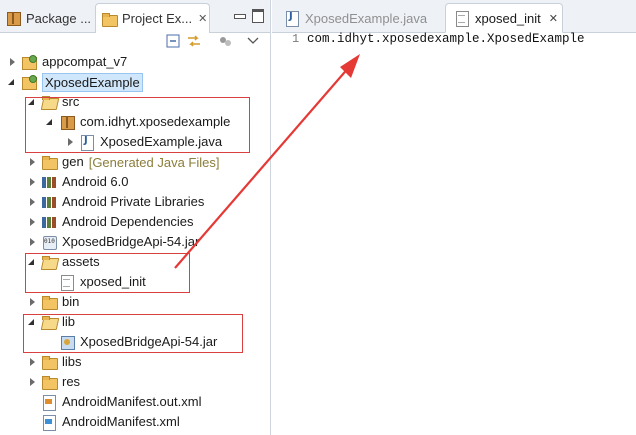  I want to click on view-options-icon, so click(225, 41).